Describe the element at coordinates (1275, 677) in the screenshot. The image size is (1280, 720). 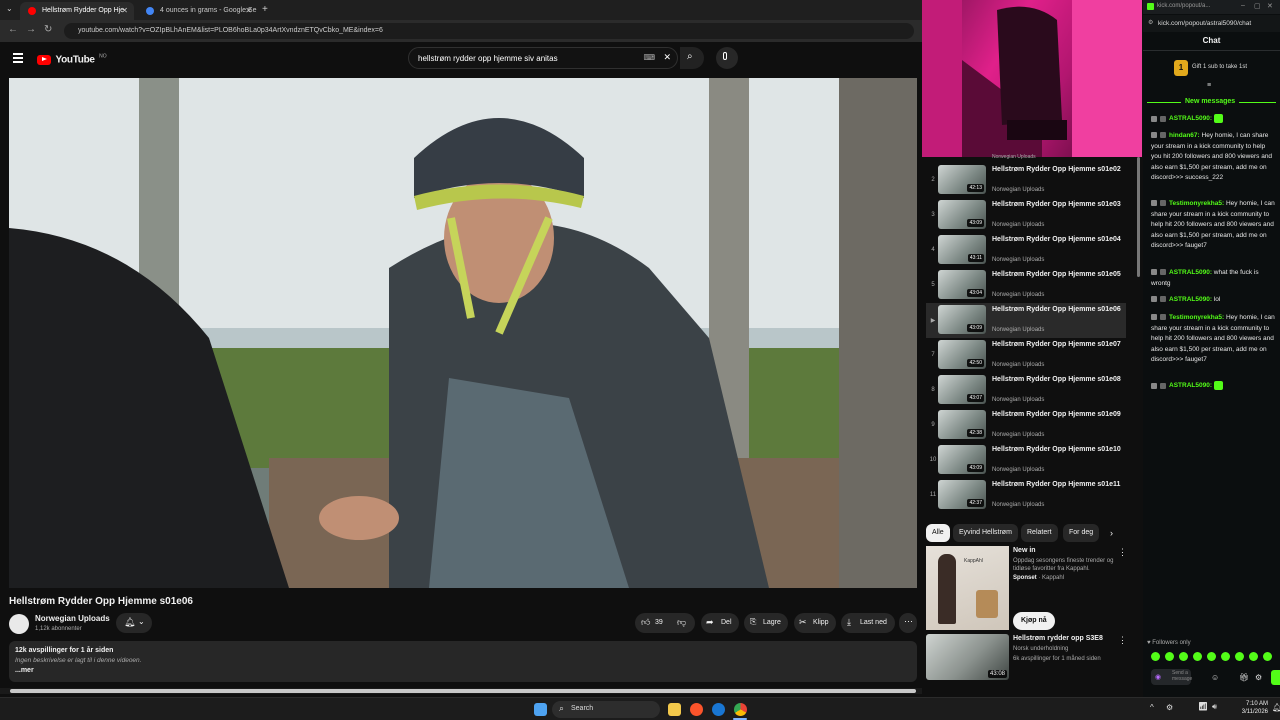
I see `send-button` at that location.